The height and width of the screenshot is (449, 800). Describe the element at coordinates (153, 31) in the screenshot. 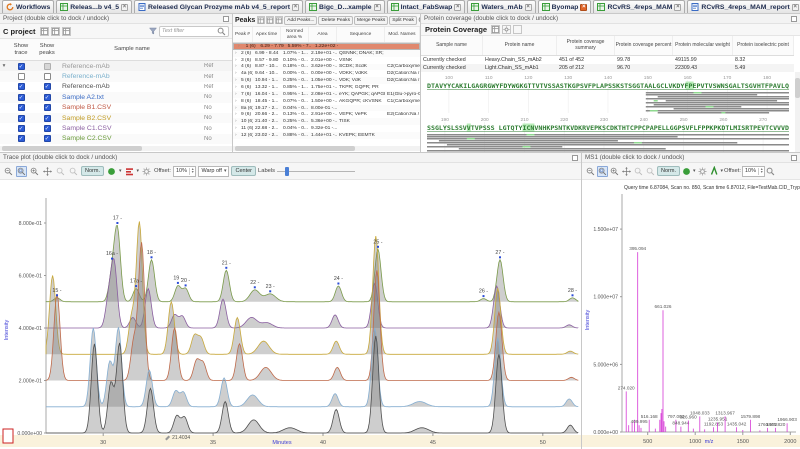

I see `filter-icon` at that location.